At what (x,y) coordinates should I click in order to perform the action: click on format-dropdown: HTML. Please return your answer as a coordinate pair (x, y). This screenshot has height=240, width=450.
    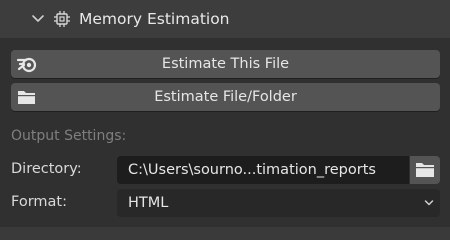
    Looking at the image, I should click on (278, 203).